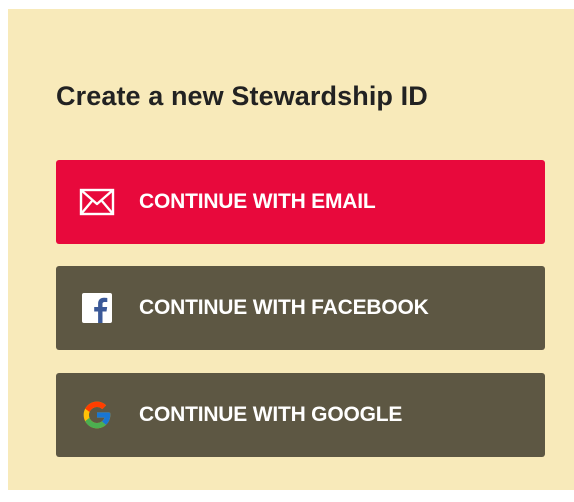 Image resolution: width=574 pixels, height=502 pixels. What do you see at coordinates (97, 415) in the screenshot?
I see `google-icon` at bounding box center [97, 415].